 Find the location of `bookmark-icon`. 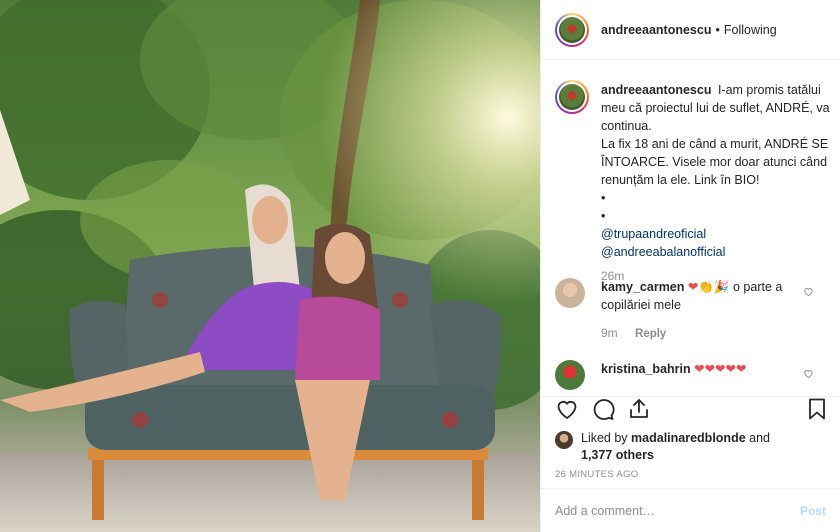

bookmark-icon is located at coordinates (817, 409).